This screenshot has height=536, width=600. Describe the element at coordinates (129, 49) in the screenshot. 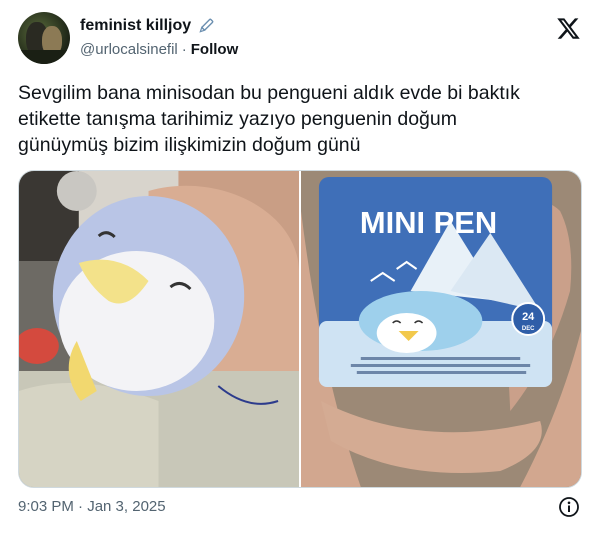

I see `author-handle: @urlocalsinefil` at that location.